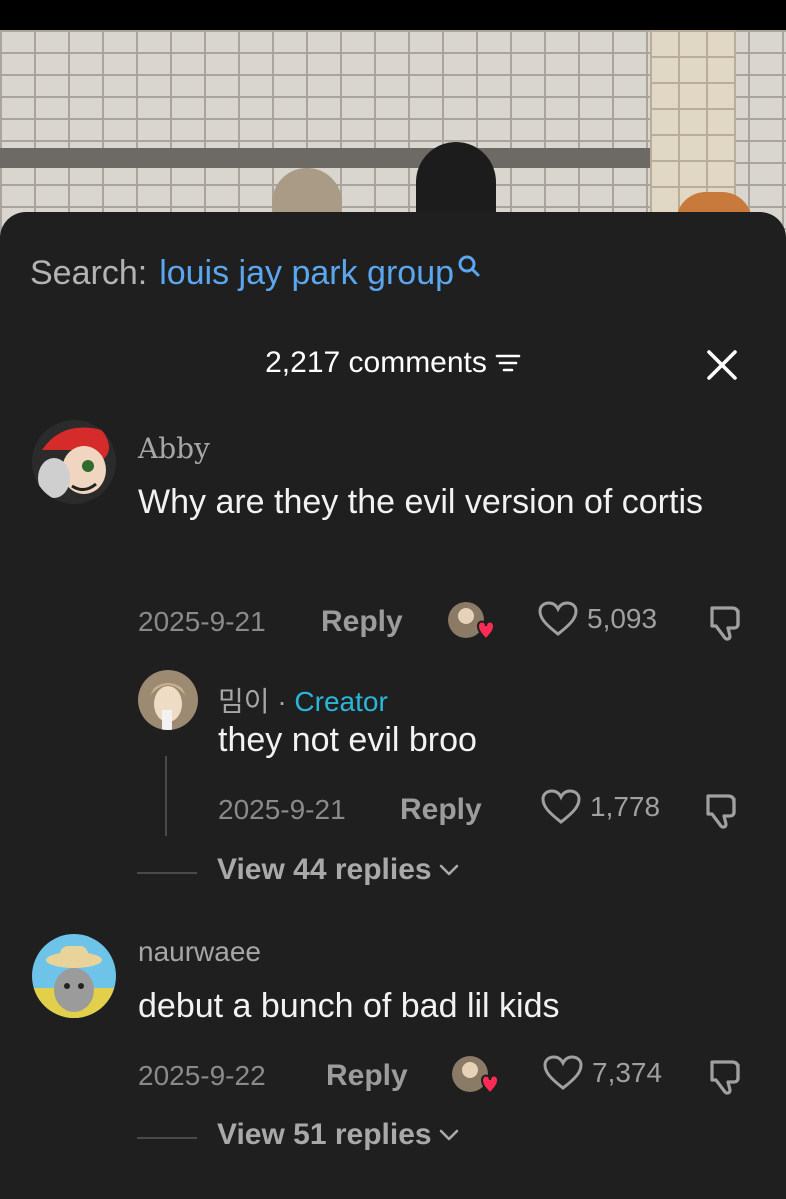 The height and width of the screenshot is (1199, 786). Describe the element at coordinates (306, 273) in the screenshot. I see `search-query-link: louis jay park group` at that location.